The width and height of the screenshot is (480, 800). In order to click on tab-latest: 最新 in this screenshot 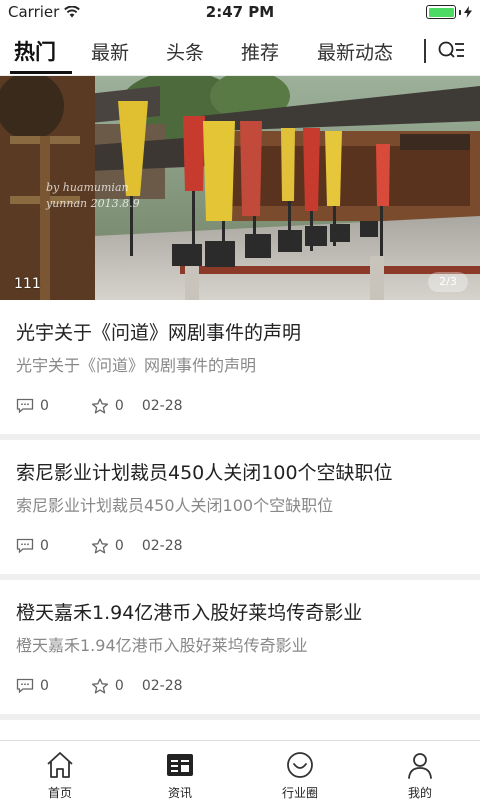, I will do `click(110, 51)`.